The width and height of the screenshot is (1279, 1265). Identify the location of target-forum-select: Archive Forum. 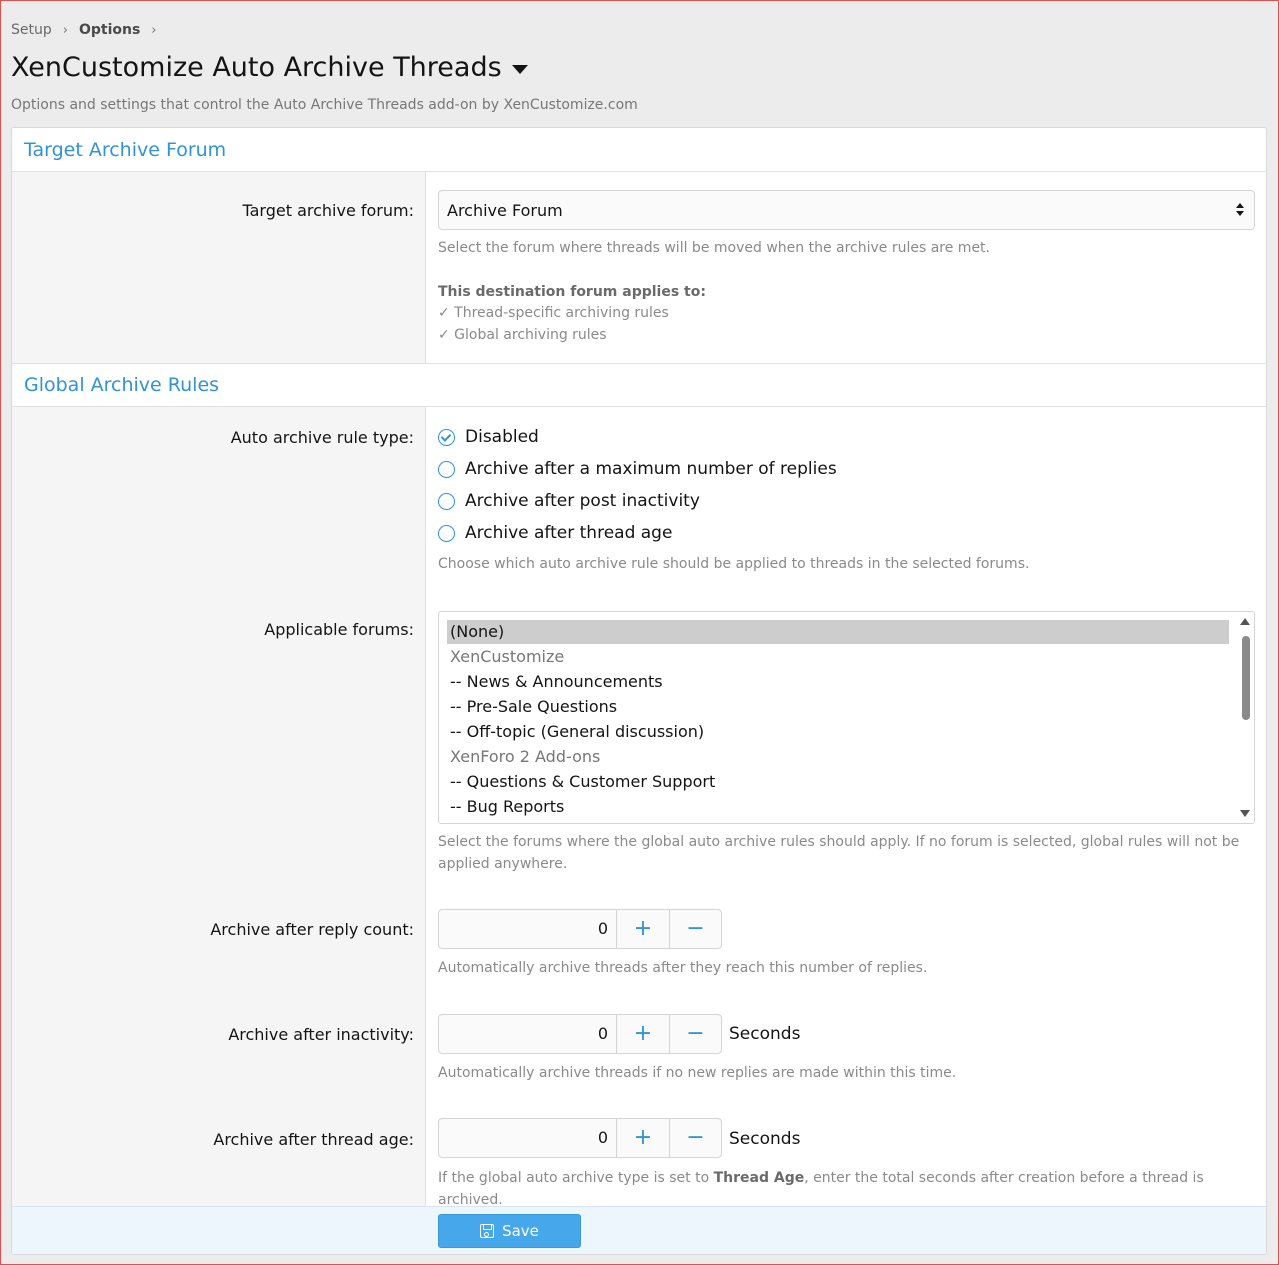
(846, 210).